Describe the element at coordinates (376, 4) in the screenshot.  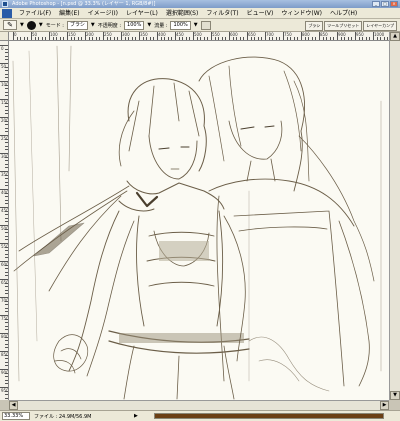
I see `minimize-button: _` at that location.